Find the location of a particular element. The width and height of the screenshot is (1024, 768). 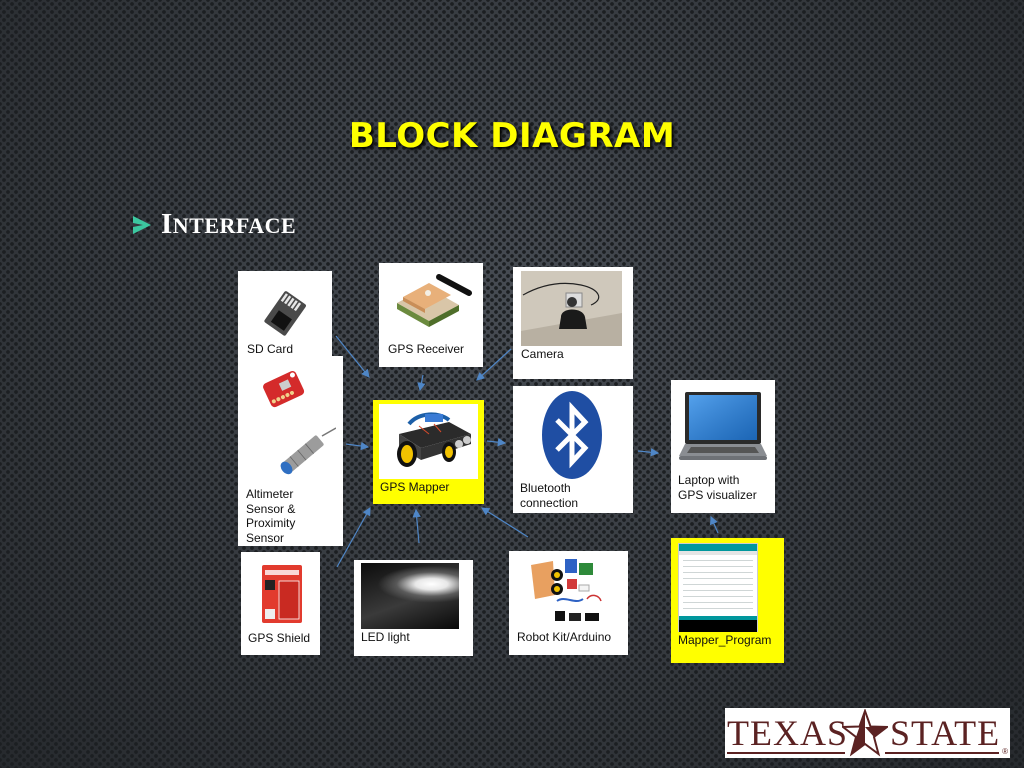

arrow-bluetooth-to-laptop is located at coordinates (648, 452).